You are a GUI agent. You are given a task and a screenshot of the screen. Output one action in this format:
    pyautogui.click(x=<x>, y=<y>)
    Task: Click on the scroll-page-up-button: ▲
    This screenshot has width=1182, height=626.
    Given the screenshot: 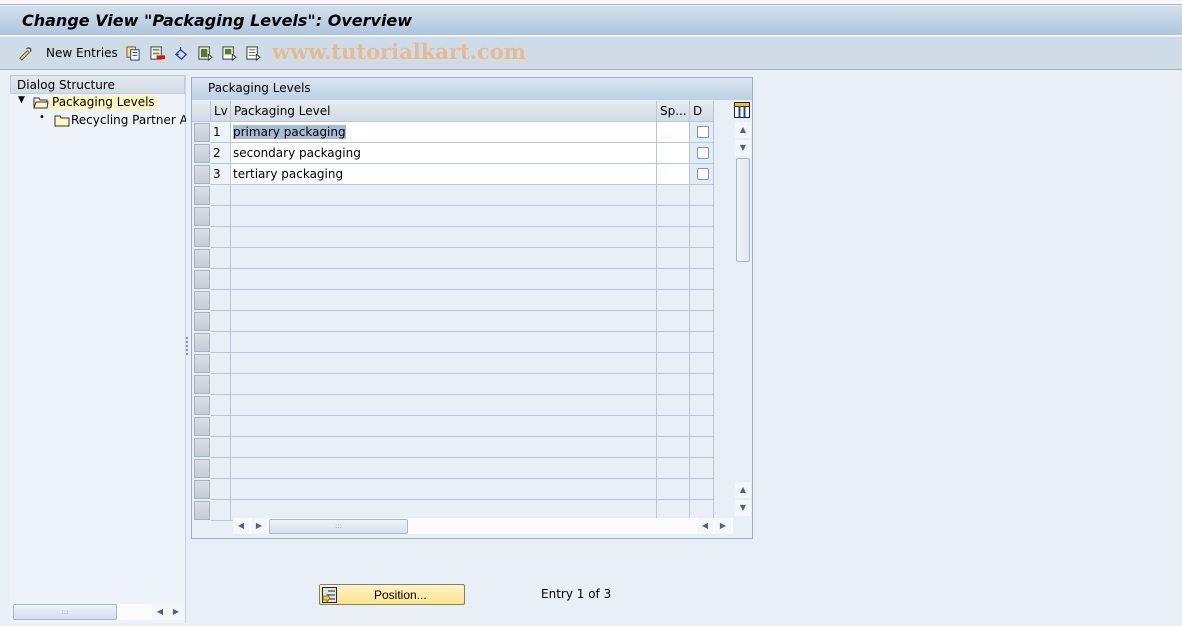 What is the action you would take?
    pyautogui.click(x=743, y=490)
    